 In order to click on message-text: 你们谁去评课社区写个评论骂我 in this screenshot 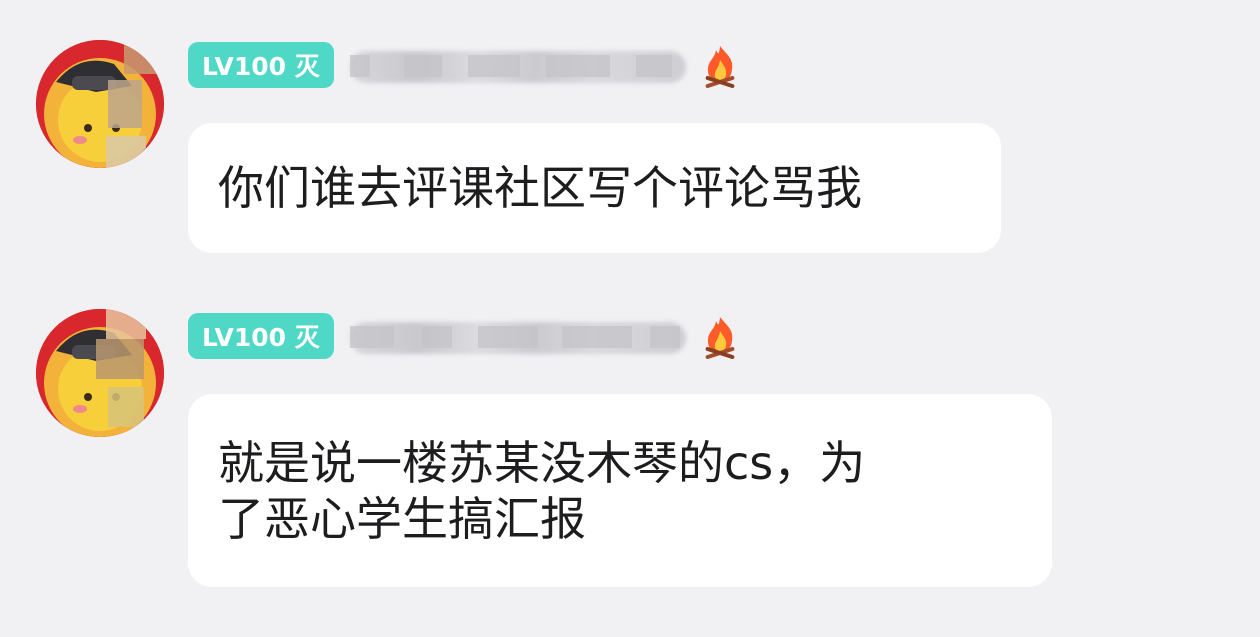, I will do `click(540, 188)`.